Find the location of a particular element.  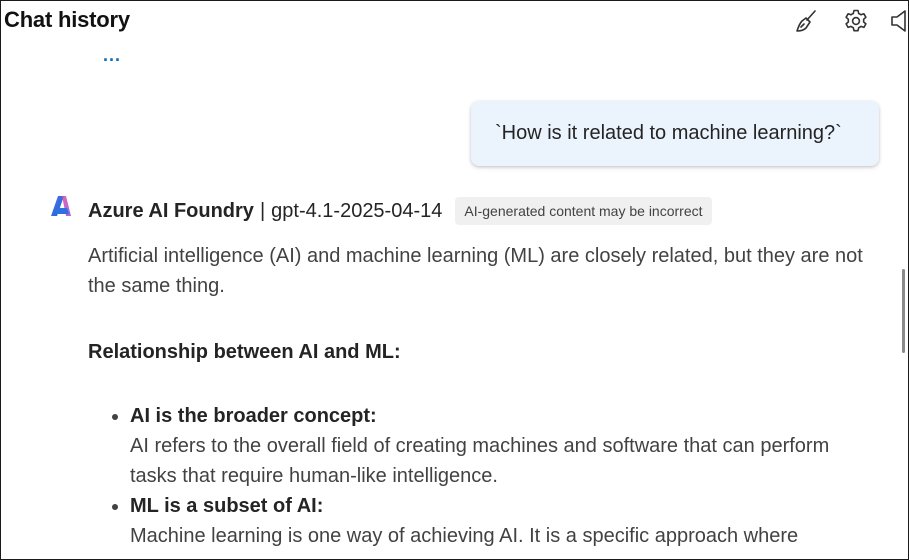

scrollbar-thumb is located at coordinates (903, 311).